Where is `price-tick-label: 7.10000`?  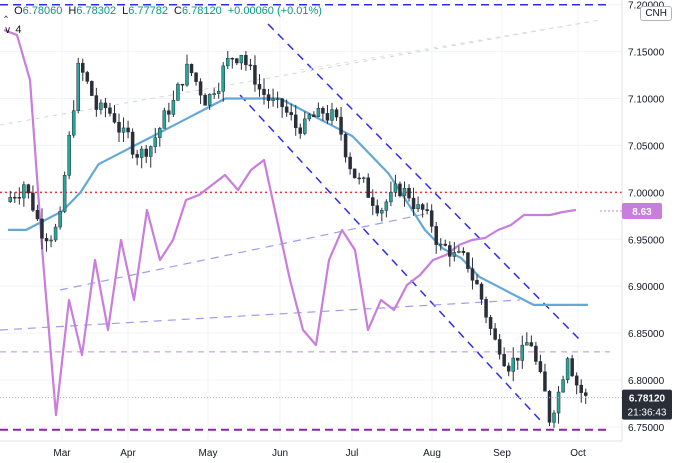 price-tick-label: 7.10000 is located at coordinates (646, 100).